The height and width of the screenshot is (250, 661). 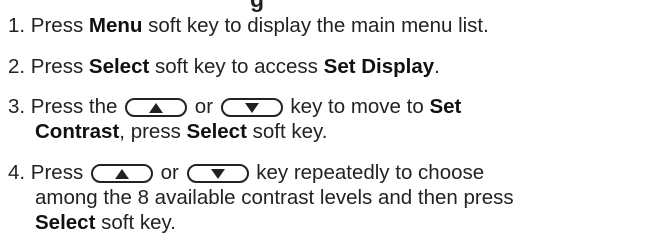 What do you see at coordinates (169, 172) in the screenshot?
I see `step-4-text-or: or` at bounding box center [169, 172].